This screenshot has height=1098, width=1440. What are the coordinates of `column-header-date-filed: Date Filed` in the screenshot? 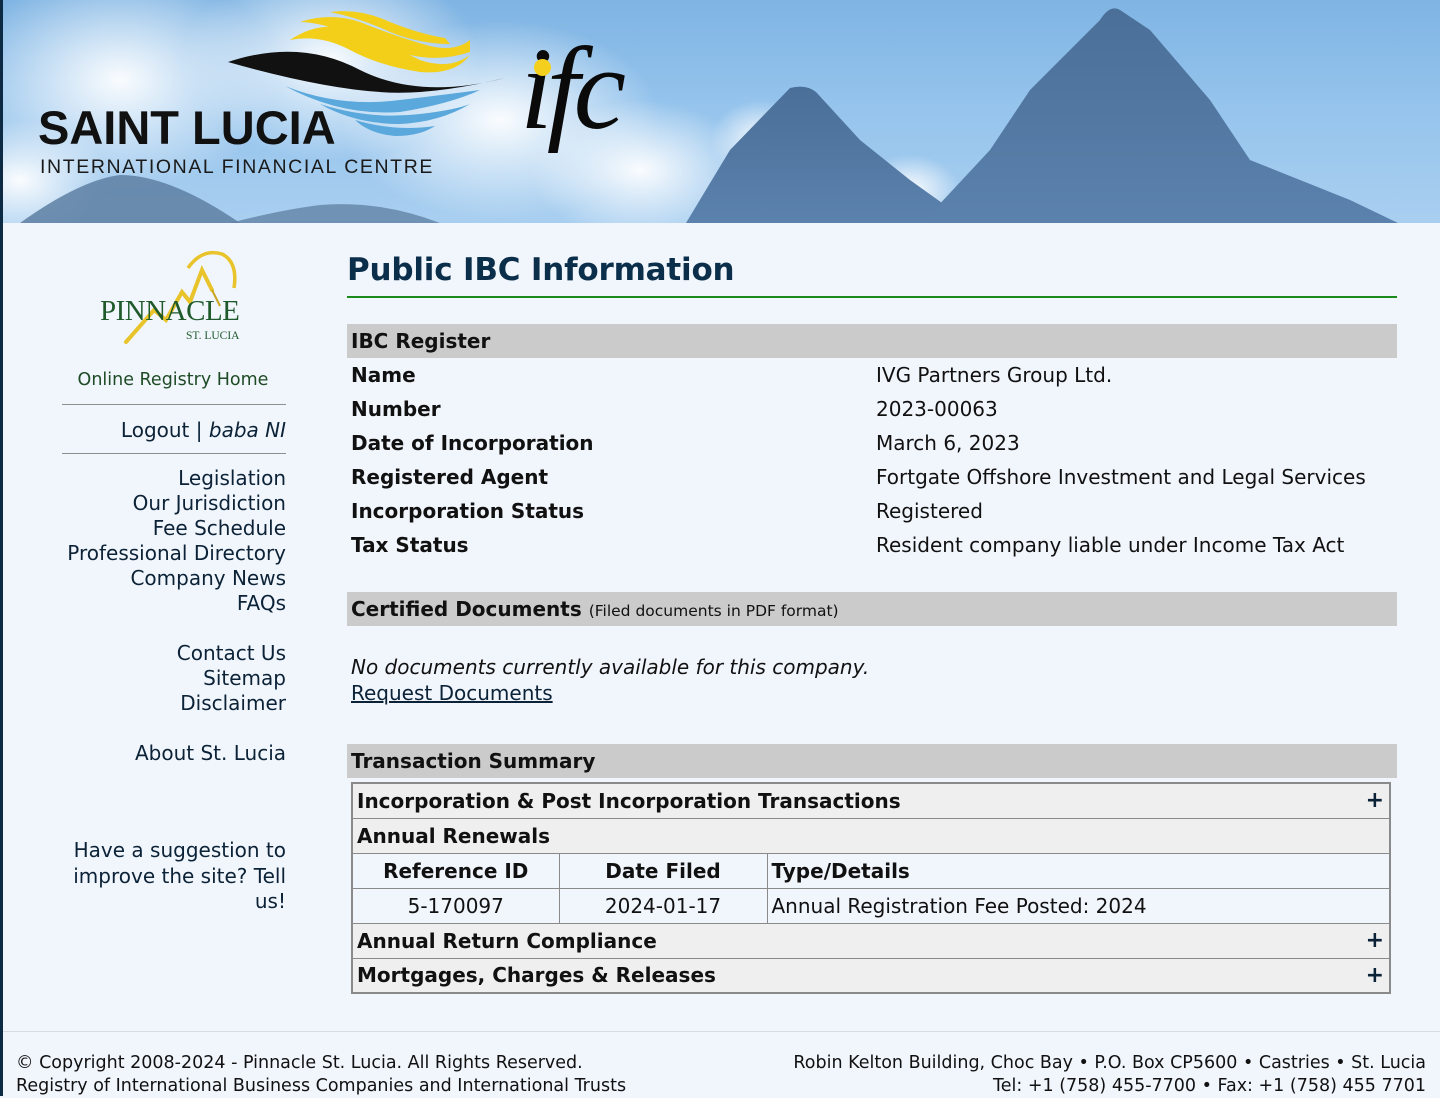 It's located at (663, 870).